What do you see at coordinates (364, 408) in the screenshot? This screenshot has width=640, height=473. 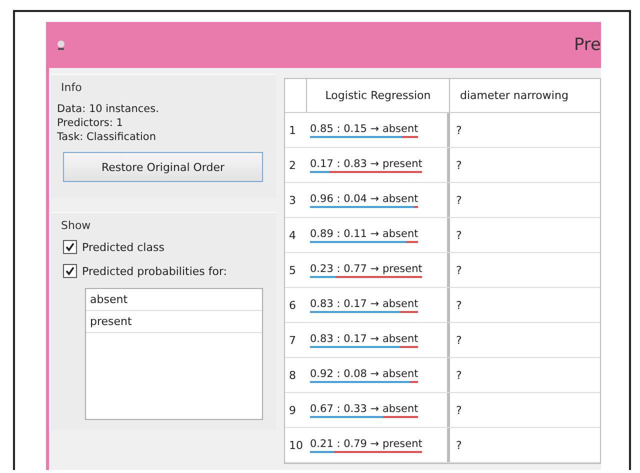 I see `table-cell: 0.67 : 0.33 → absent` at bounding box center [364, 408].